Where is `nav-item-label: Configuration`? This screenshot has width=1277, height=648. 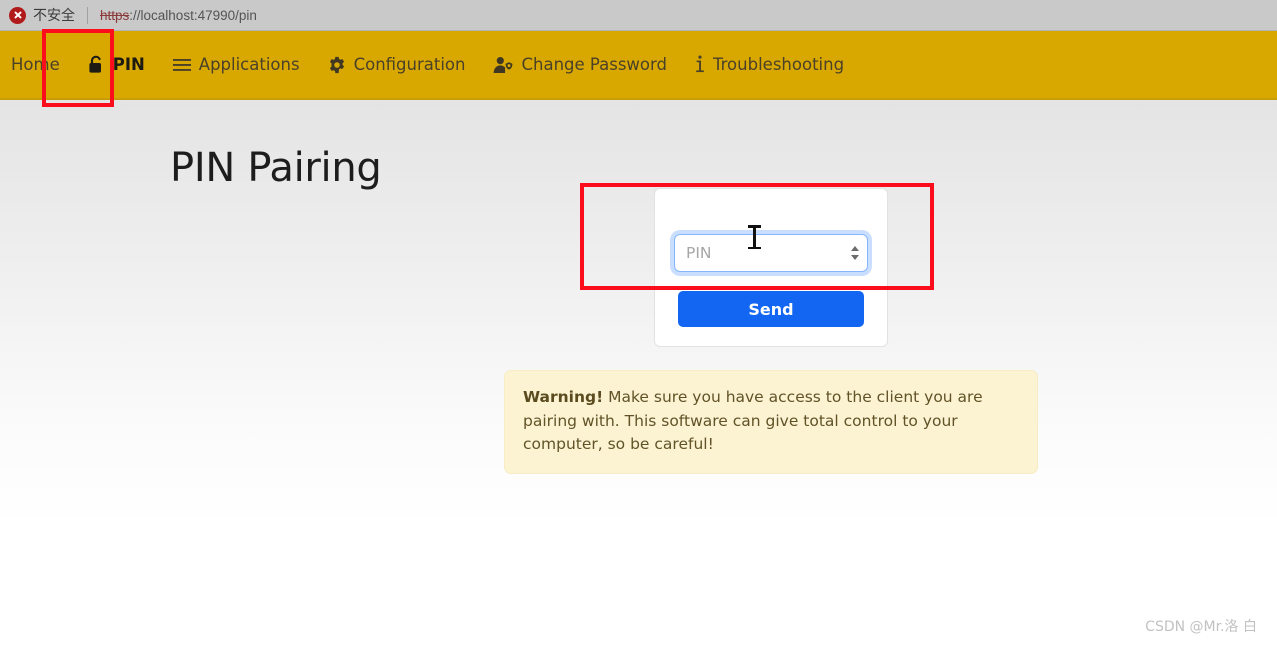 nav-item-label: Configuration is located at coordinates (409, 64).